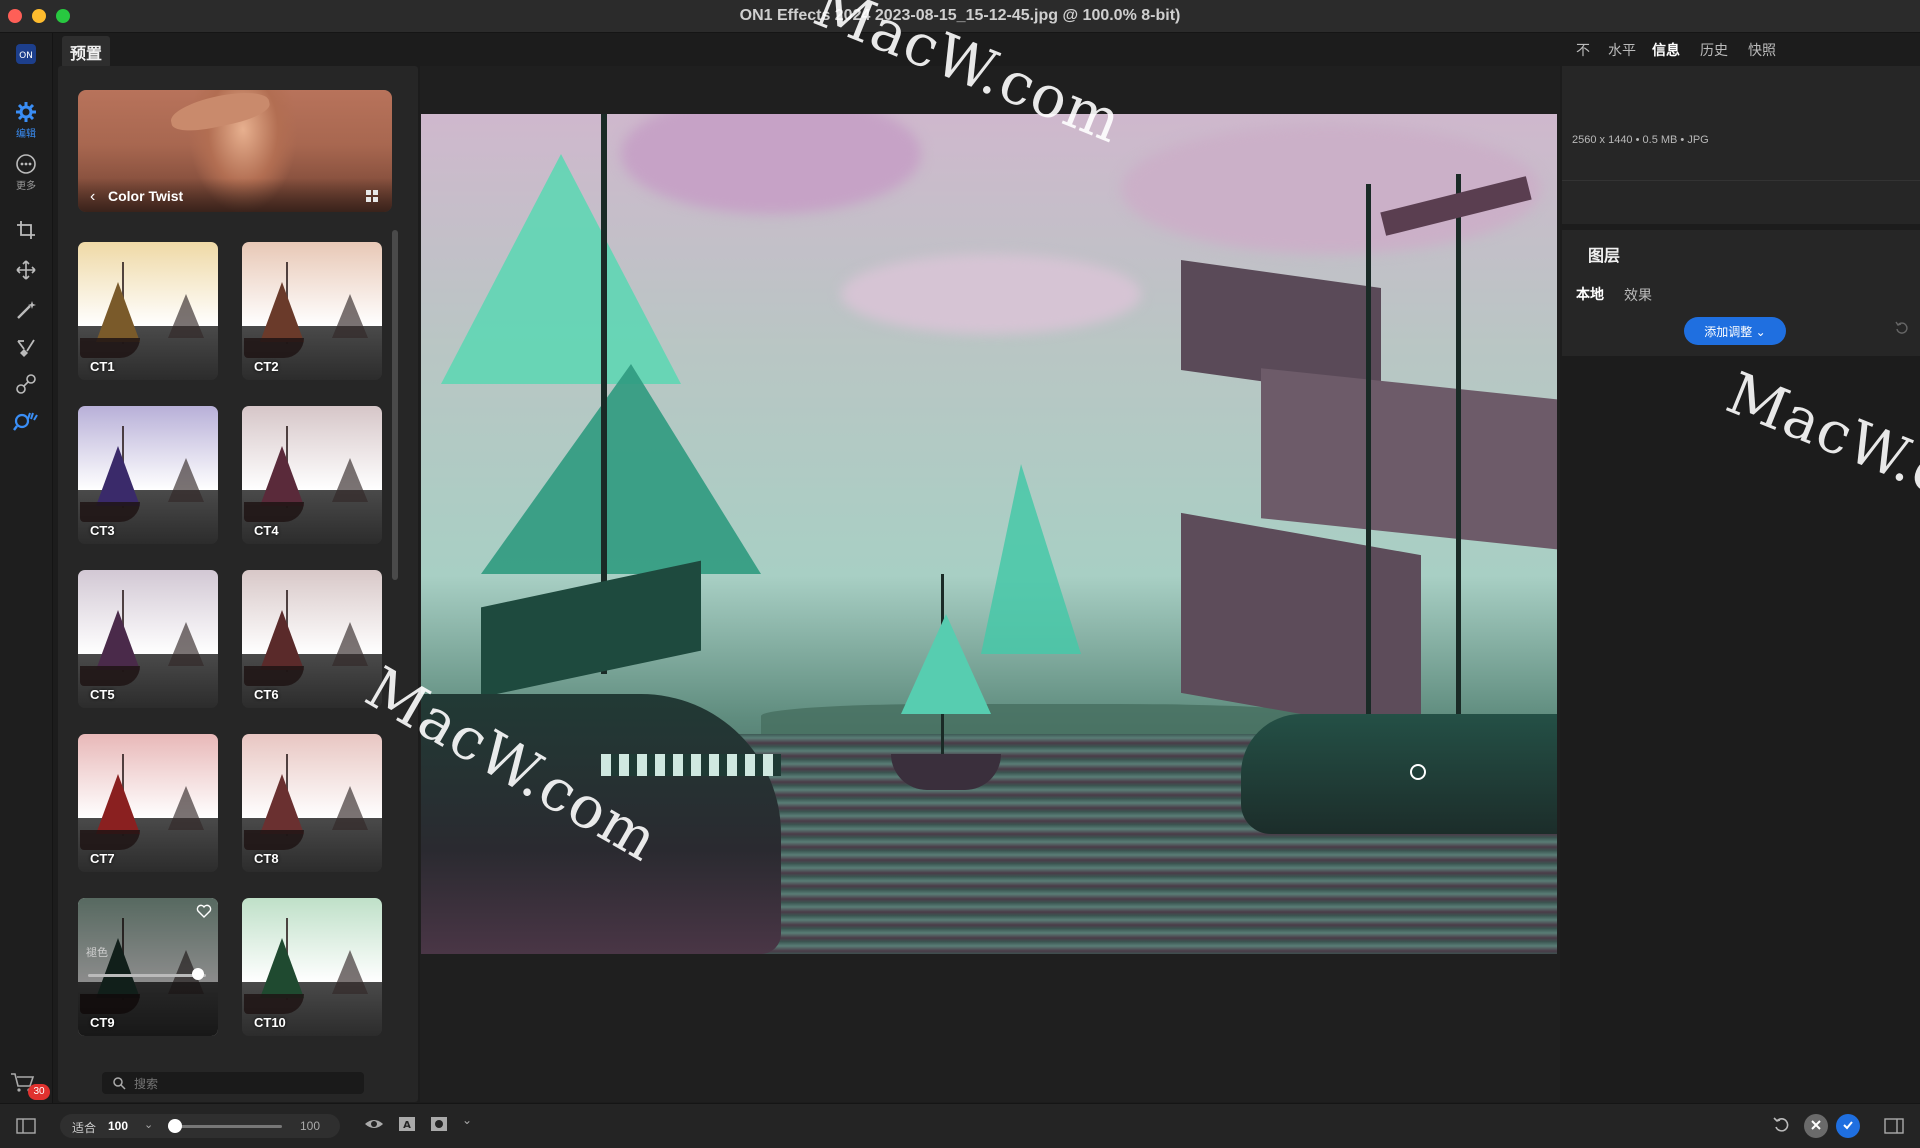 The image size is (1920, 1148). Describe the element at coordinates (26, 230) in the screenshot. I see `crop-tool` at that location.